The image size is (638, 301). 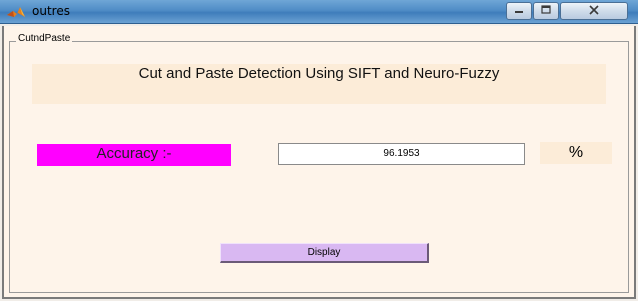 I want to click on accuracy-value-field: 96.1953, so click(x=401, y=154).